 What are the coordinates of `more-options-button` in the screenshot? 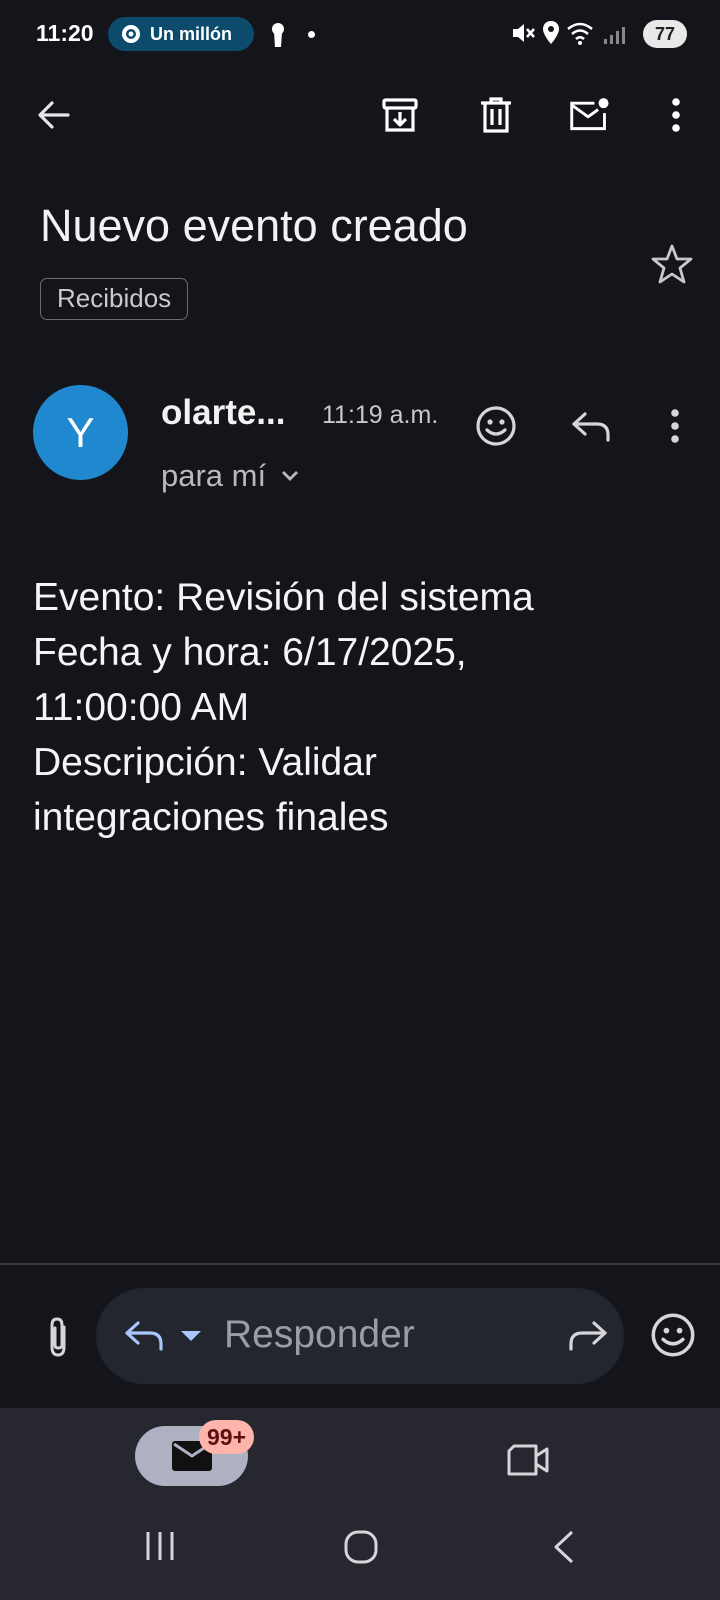 It's located at (676, 115).